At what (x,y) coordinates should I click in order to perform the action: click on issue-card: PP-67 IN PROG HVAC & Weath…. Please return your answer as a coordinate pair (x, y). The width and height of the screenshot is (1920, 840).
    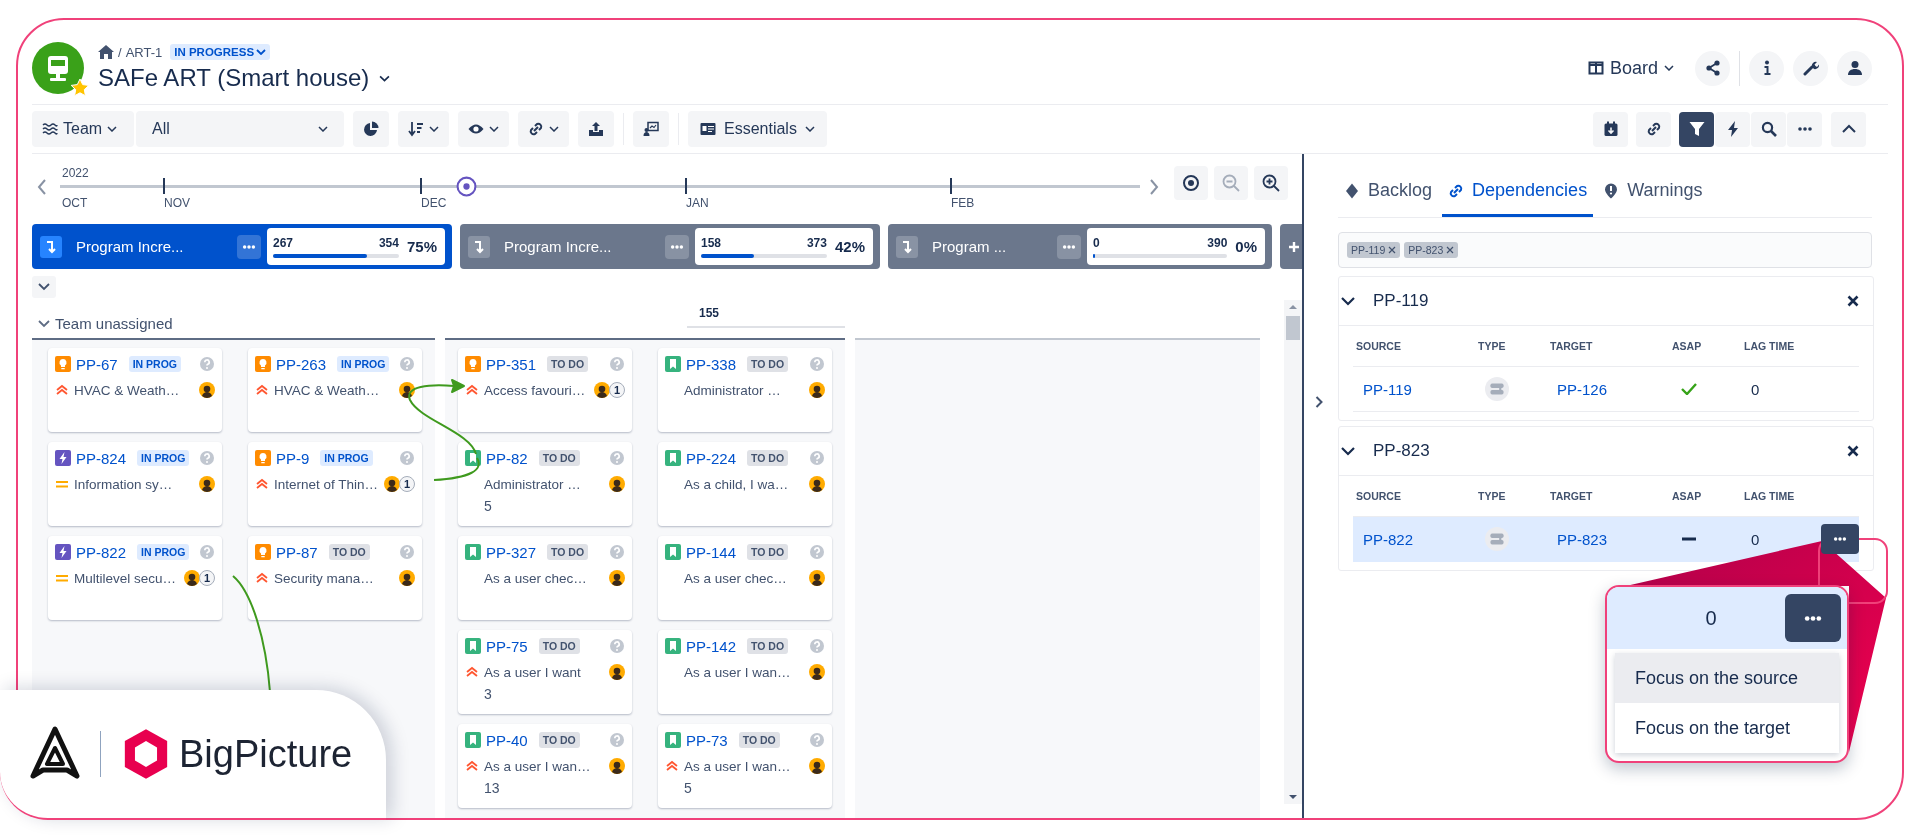
    Looking at the image, I should click on (135, 390).